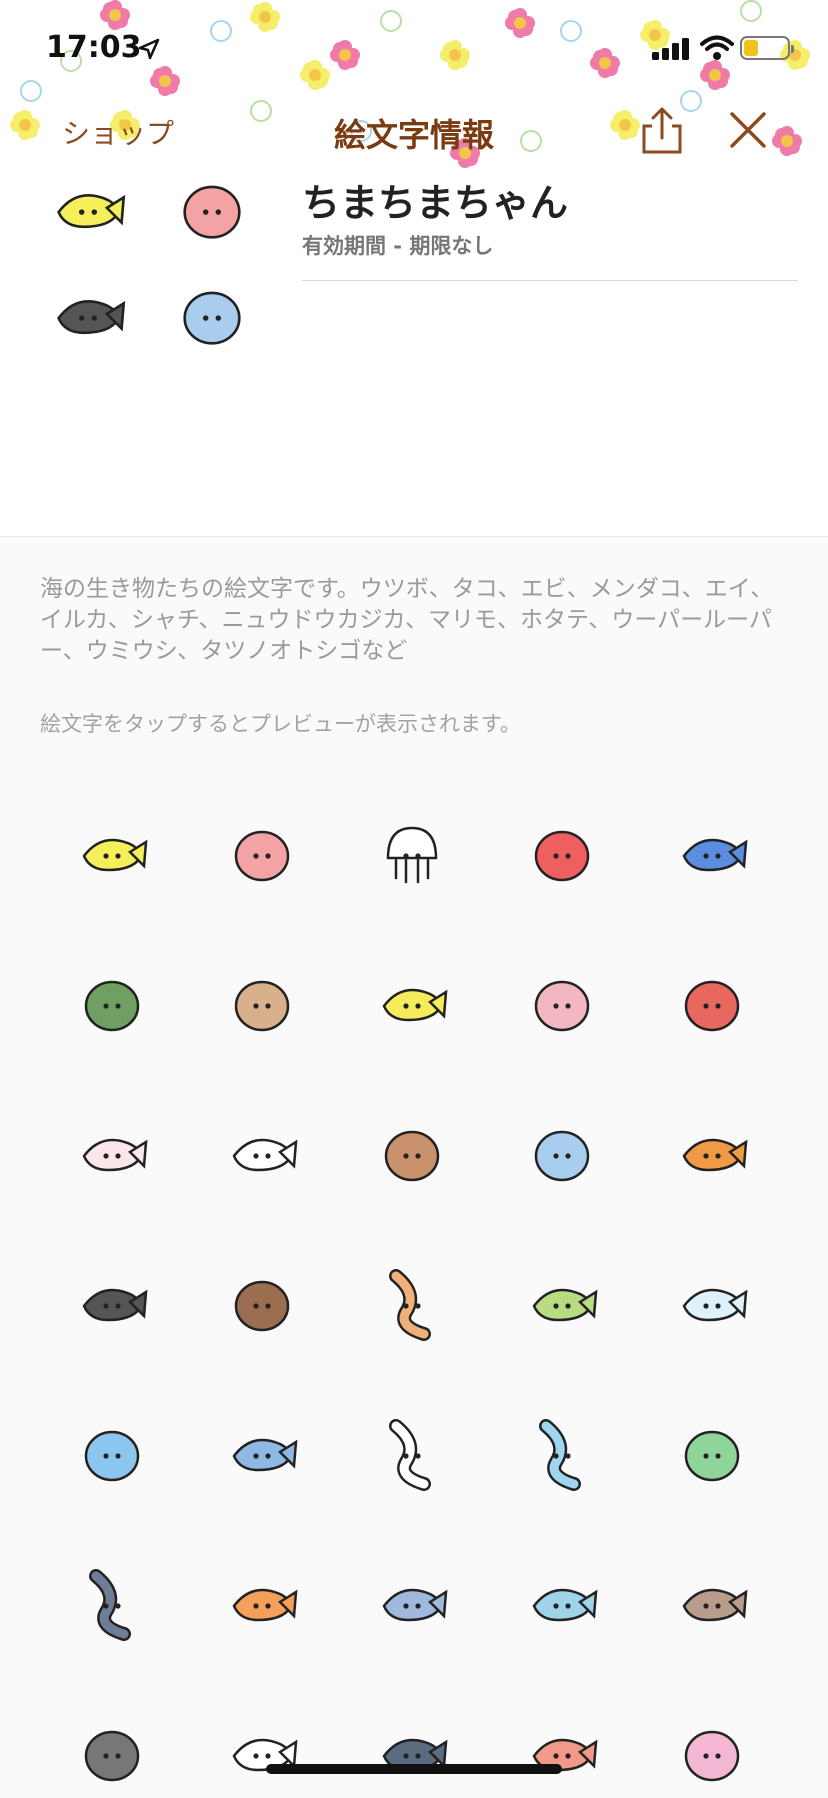 This screenshot has height=1798, width=828. What do you see at coordinates (262, 1604) in the screenshot?
I see `clownfish-icon` at bounding box center [262, 1604].